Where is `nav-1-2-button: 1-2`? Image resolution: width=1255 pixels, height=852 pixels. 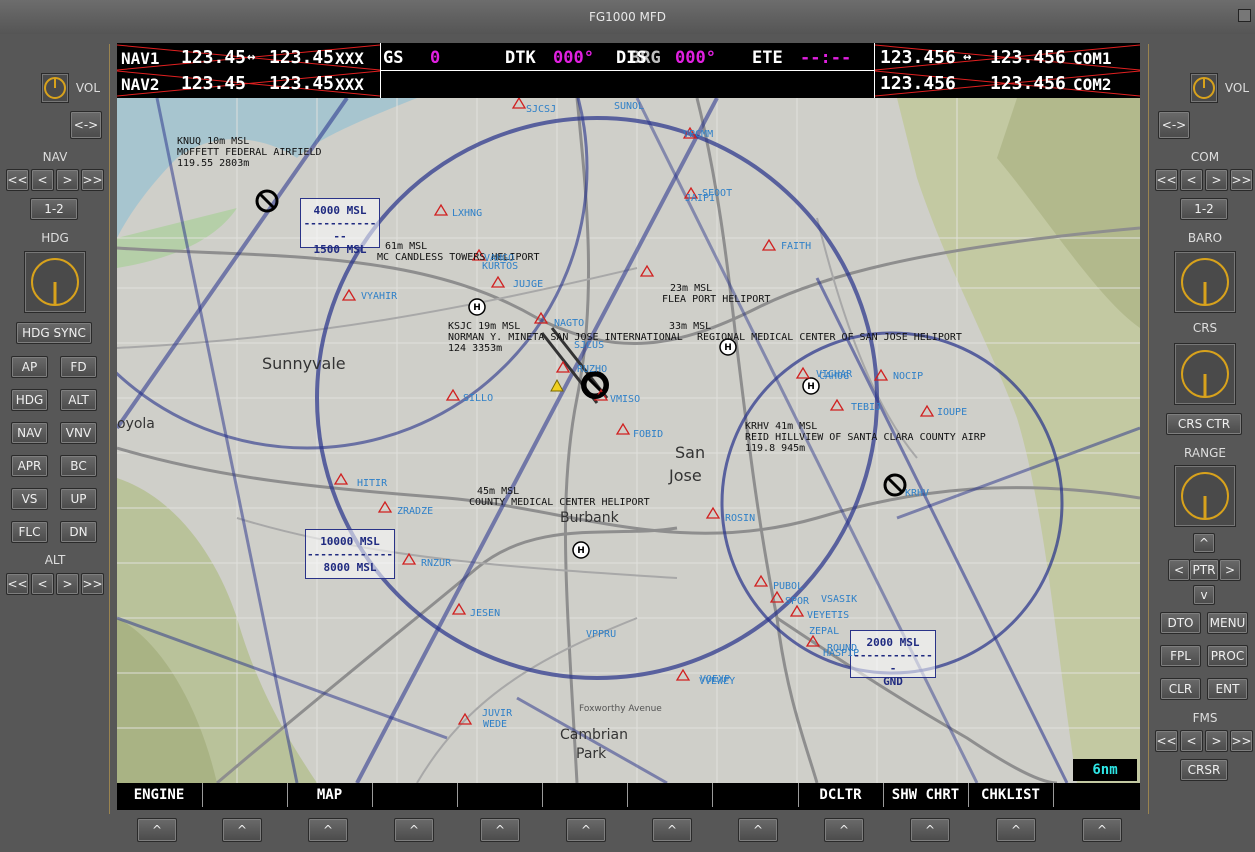
nav-1-2-button: 1-2 is located at coordinates (54, 209).